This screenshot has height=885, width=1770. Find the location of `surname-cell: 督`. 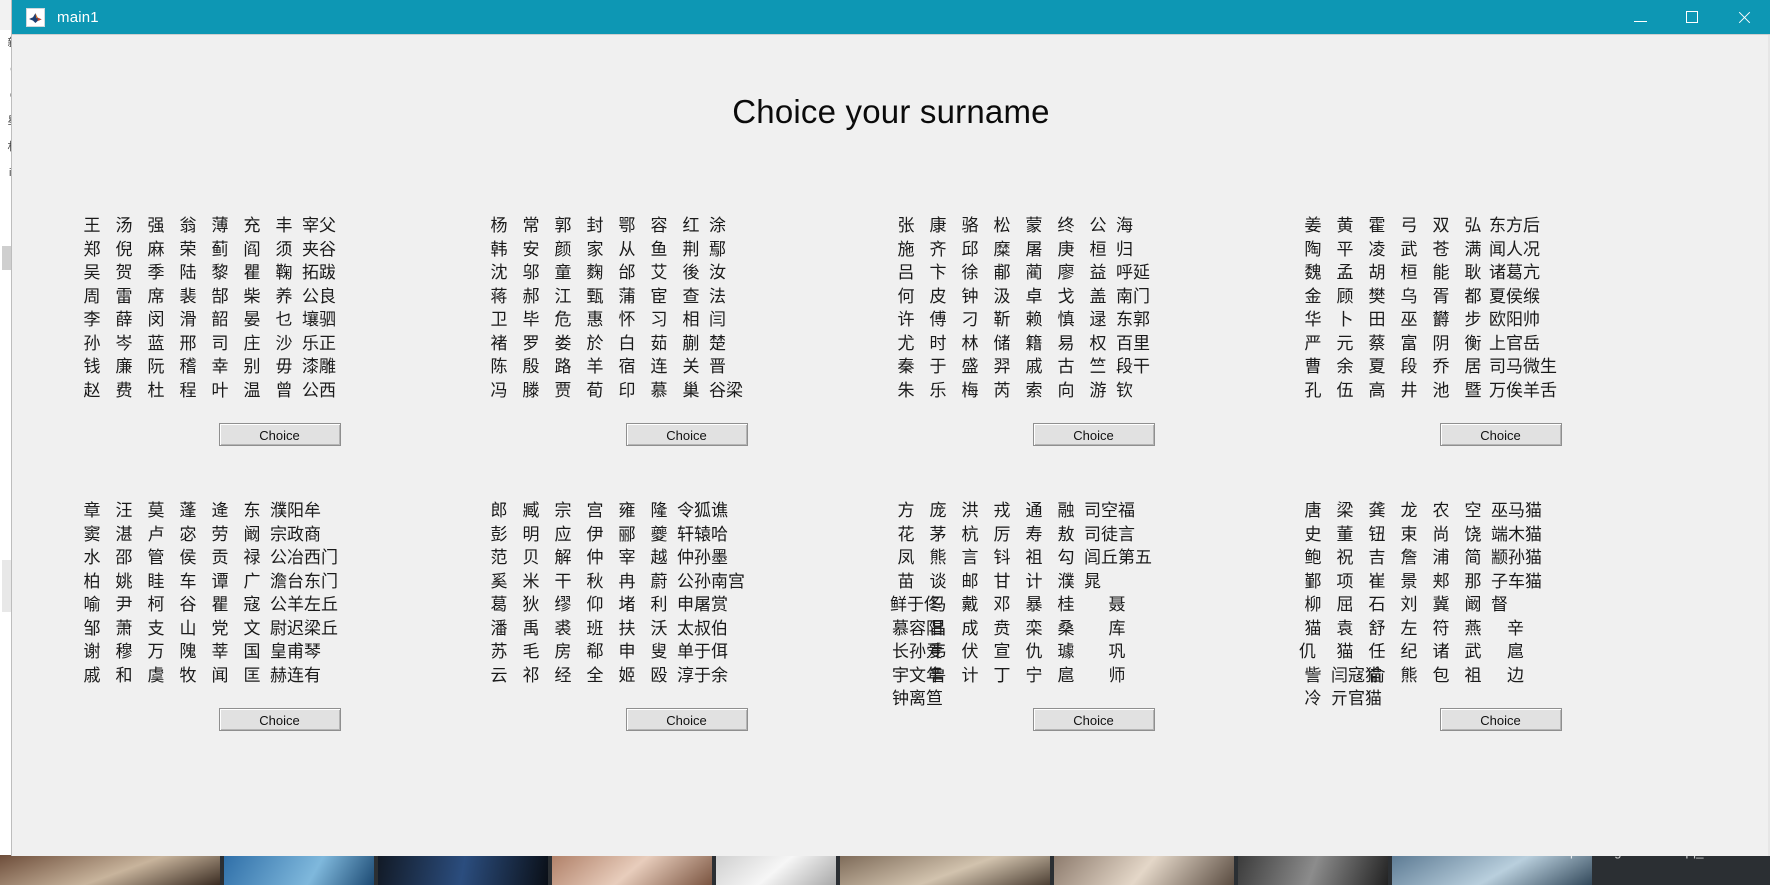

surname-cell: 督 is located at coordinates (1515, 606).